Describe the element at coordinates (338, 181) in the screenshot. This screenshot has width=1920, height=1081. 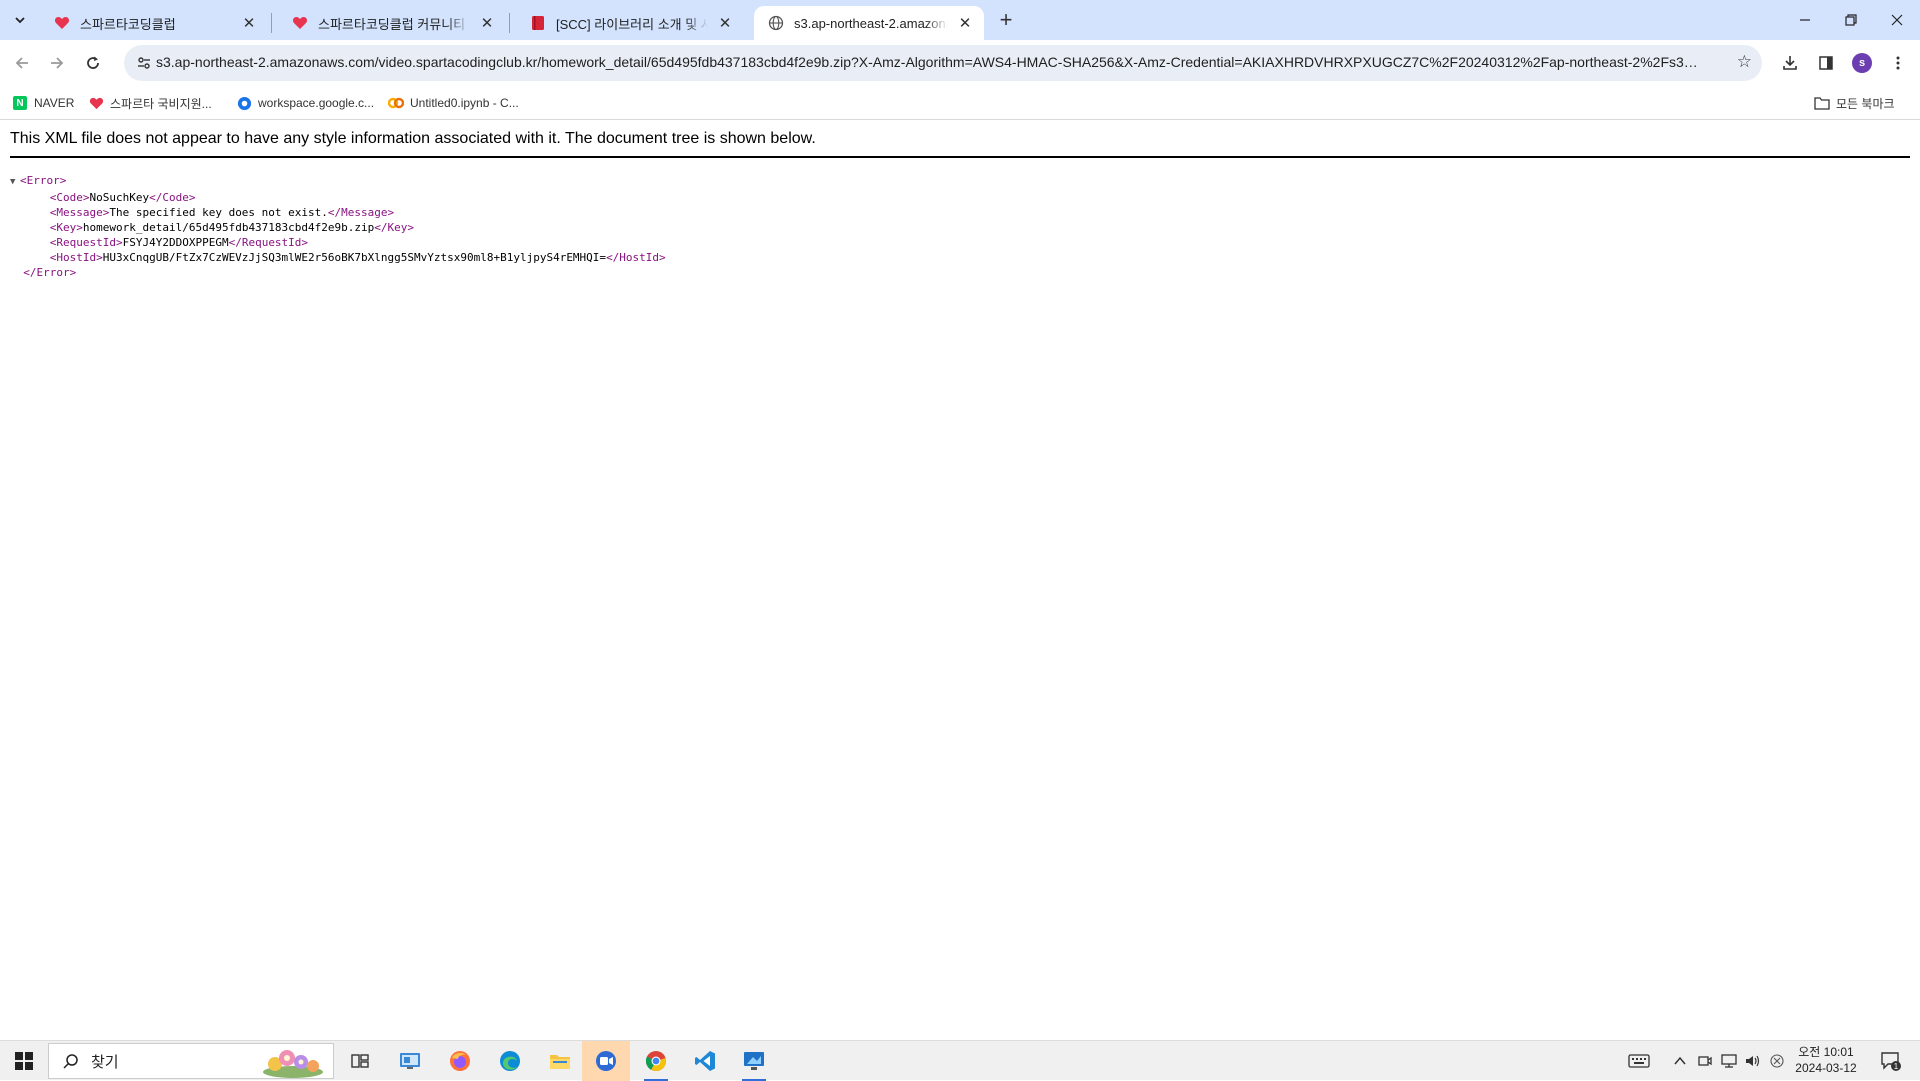
I see `xml-error-open-line: ▼ <Error>` at that location.